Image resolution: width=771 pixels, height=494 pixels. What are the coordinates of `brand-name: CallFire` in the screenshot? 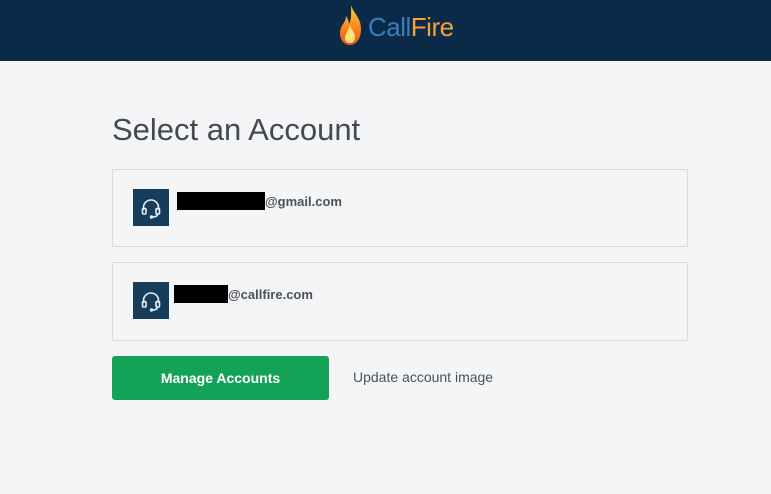 It's located at (411, 26).